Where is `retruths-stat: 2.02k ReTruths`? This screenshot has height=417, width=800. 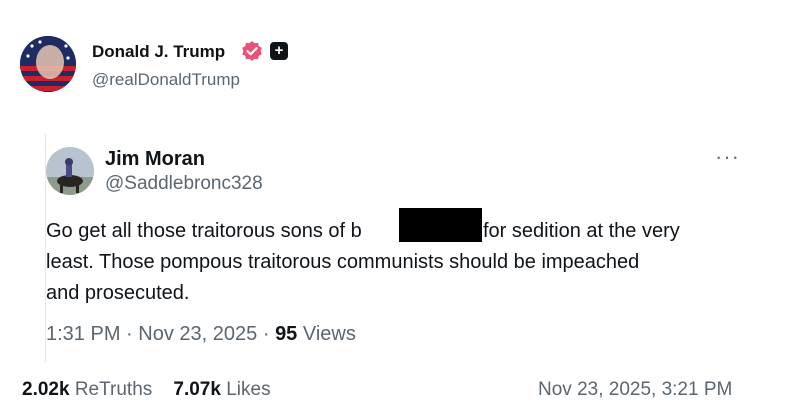
retruths-stat: 2.02k ReTruths is located at coordinates (87, 389).